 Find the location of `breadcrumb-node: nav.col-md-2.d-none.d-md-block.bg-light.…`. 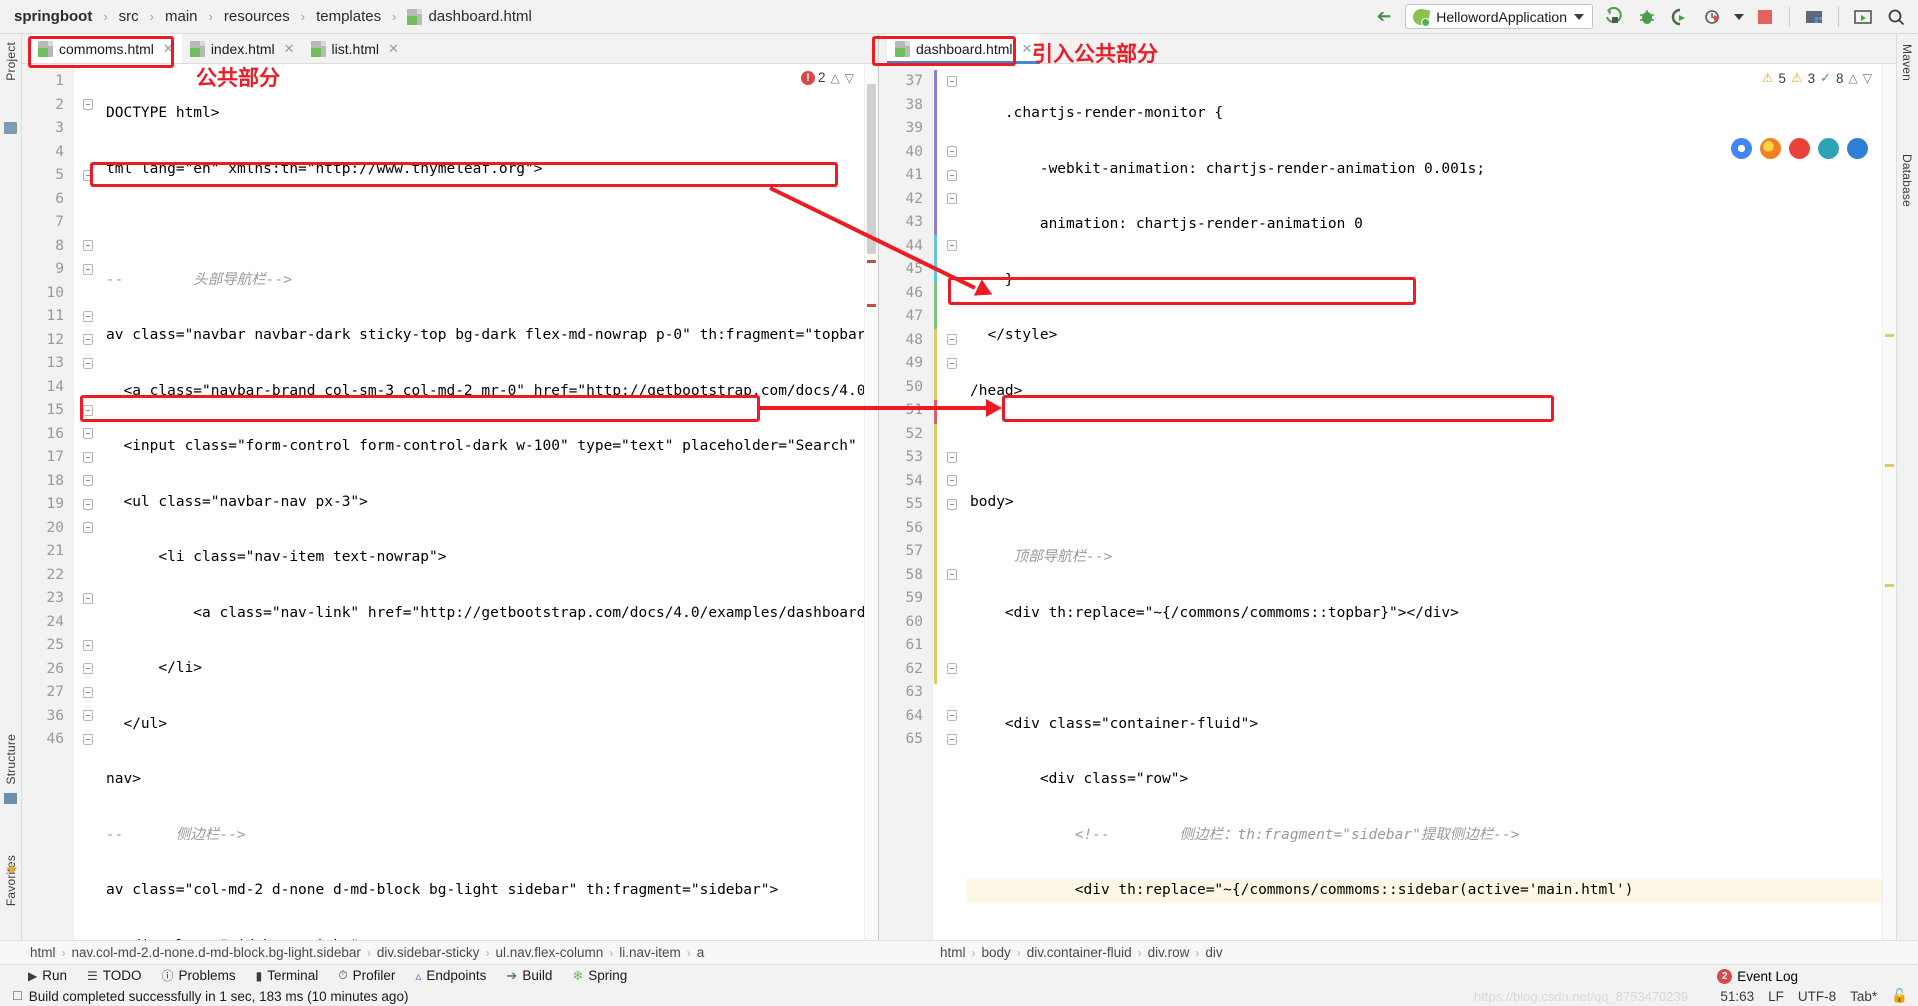

breadcrumb-node: nav.col-md-2.d-none.d-md-block.bg-light.… is located at coordinates (216, 952).